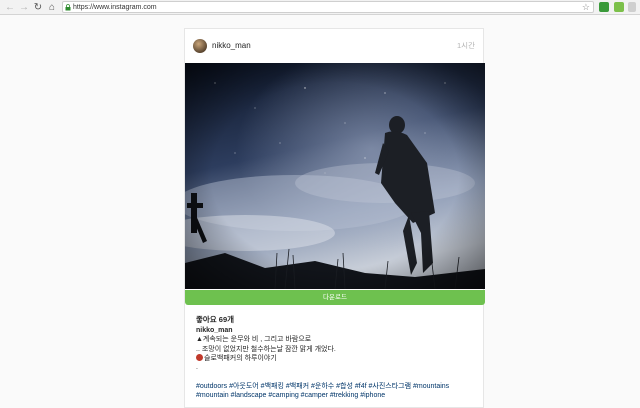  I want to click on caption-line: ., so click(197, 368).